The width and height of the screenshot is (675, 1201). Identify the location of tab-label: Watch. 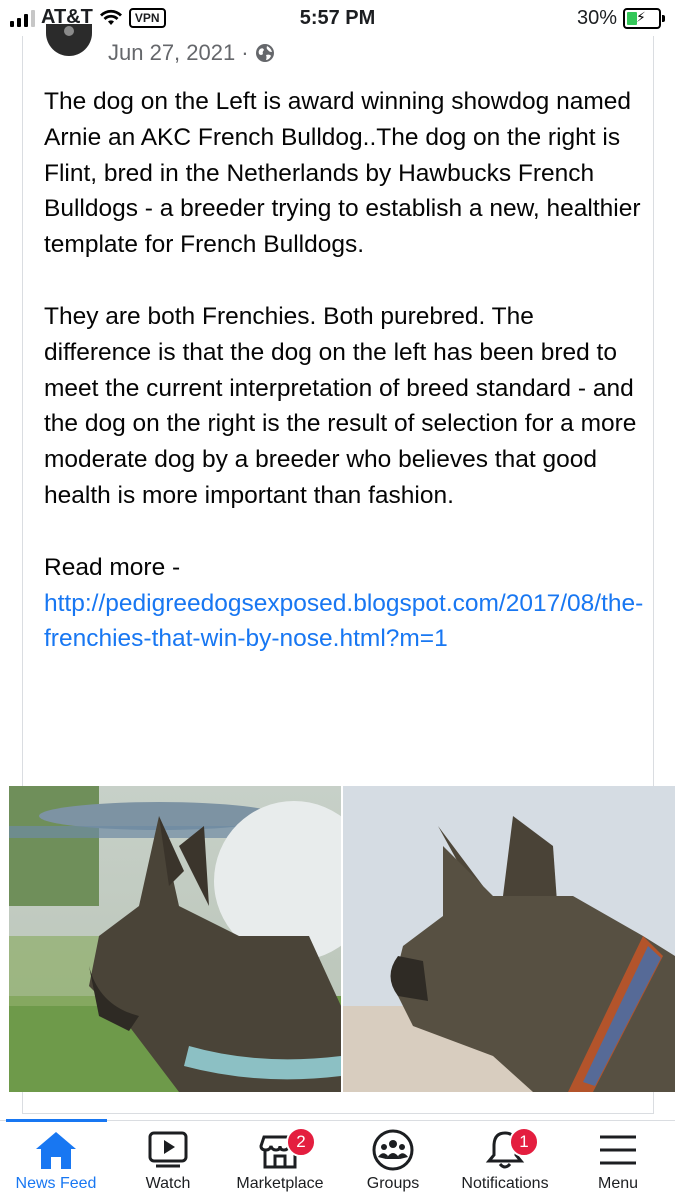
(168, 1183).